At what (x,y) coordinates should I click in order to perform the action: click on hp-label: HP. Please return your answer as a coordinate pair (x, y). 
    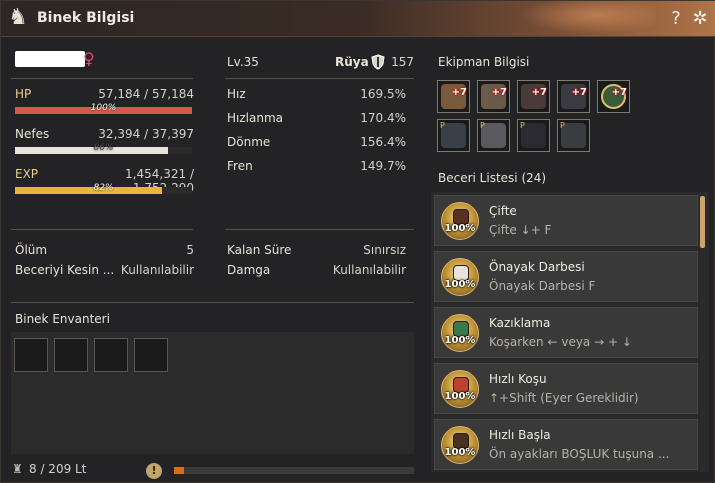
    Looking at the image, I should click on (23, 94).